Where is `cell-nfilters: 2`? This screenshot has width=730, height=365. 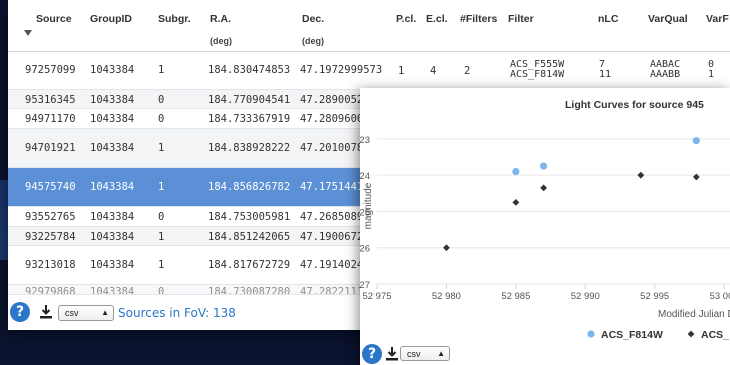 cell-nfilters: 2 is located at coordinates (467, 71).